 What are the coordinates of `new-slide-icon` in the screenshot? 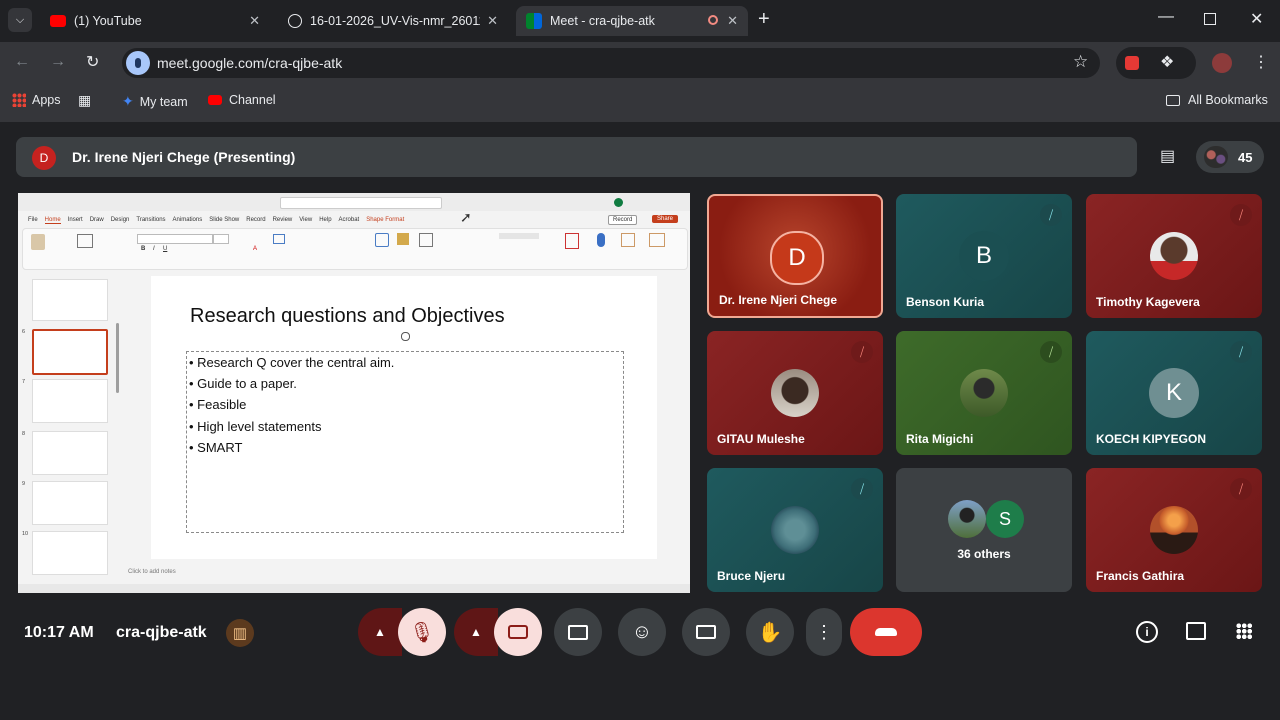 It's located at (85, 241).